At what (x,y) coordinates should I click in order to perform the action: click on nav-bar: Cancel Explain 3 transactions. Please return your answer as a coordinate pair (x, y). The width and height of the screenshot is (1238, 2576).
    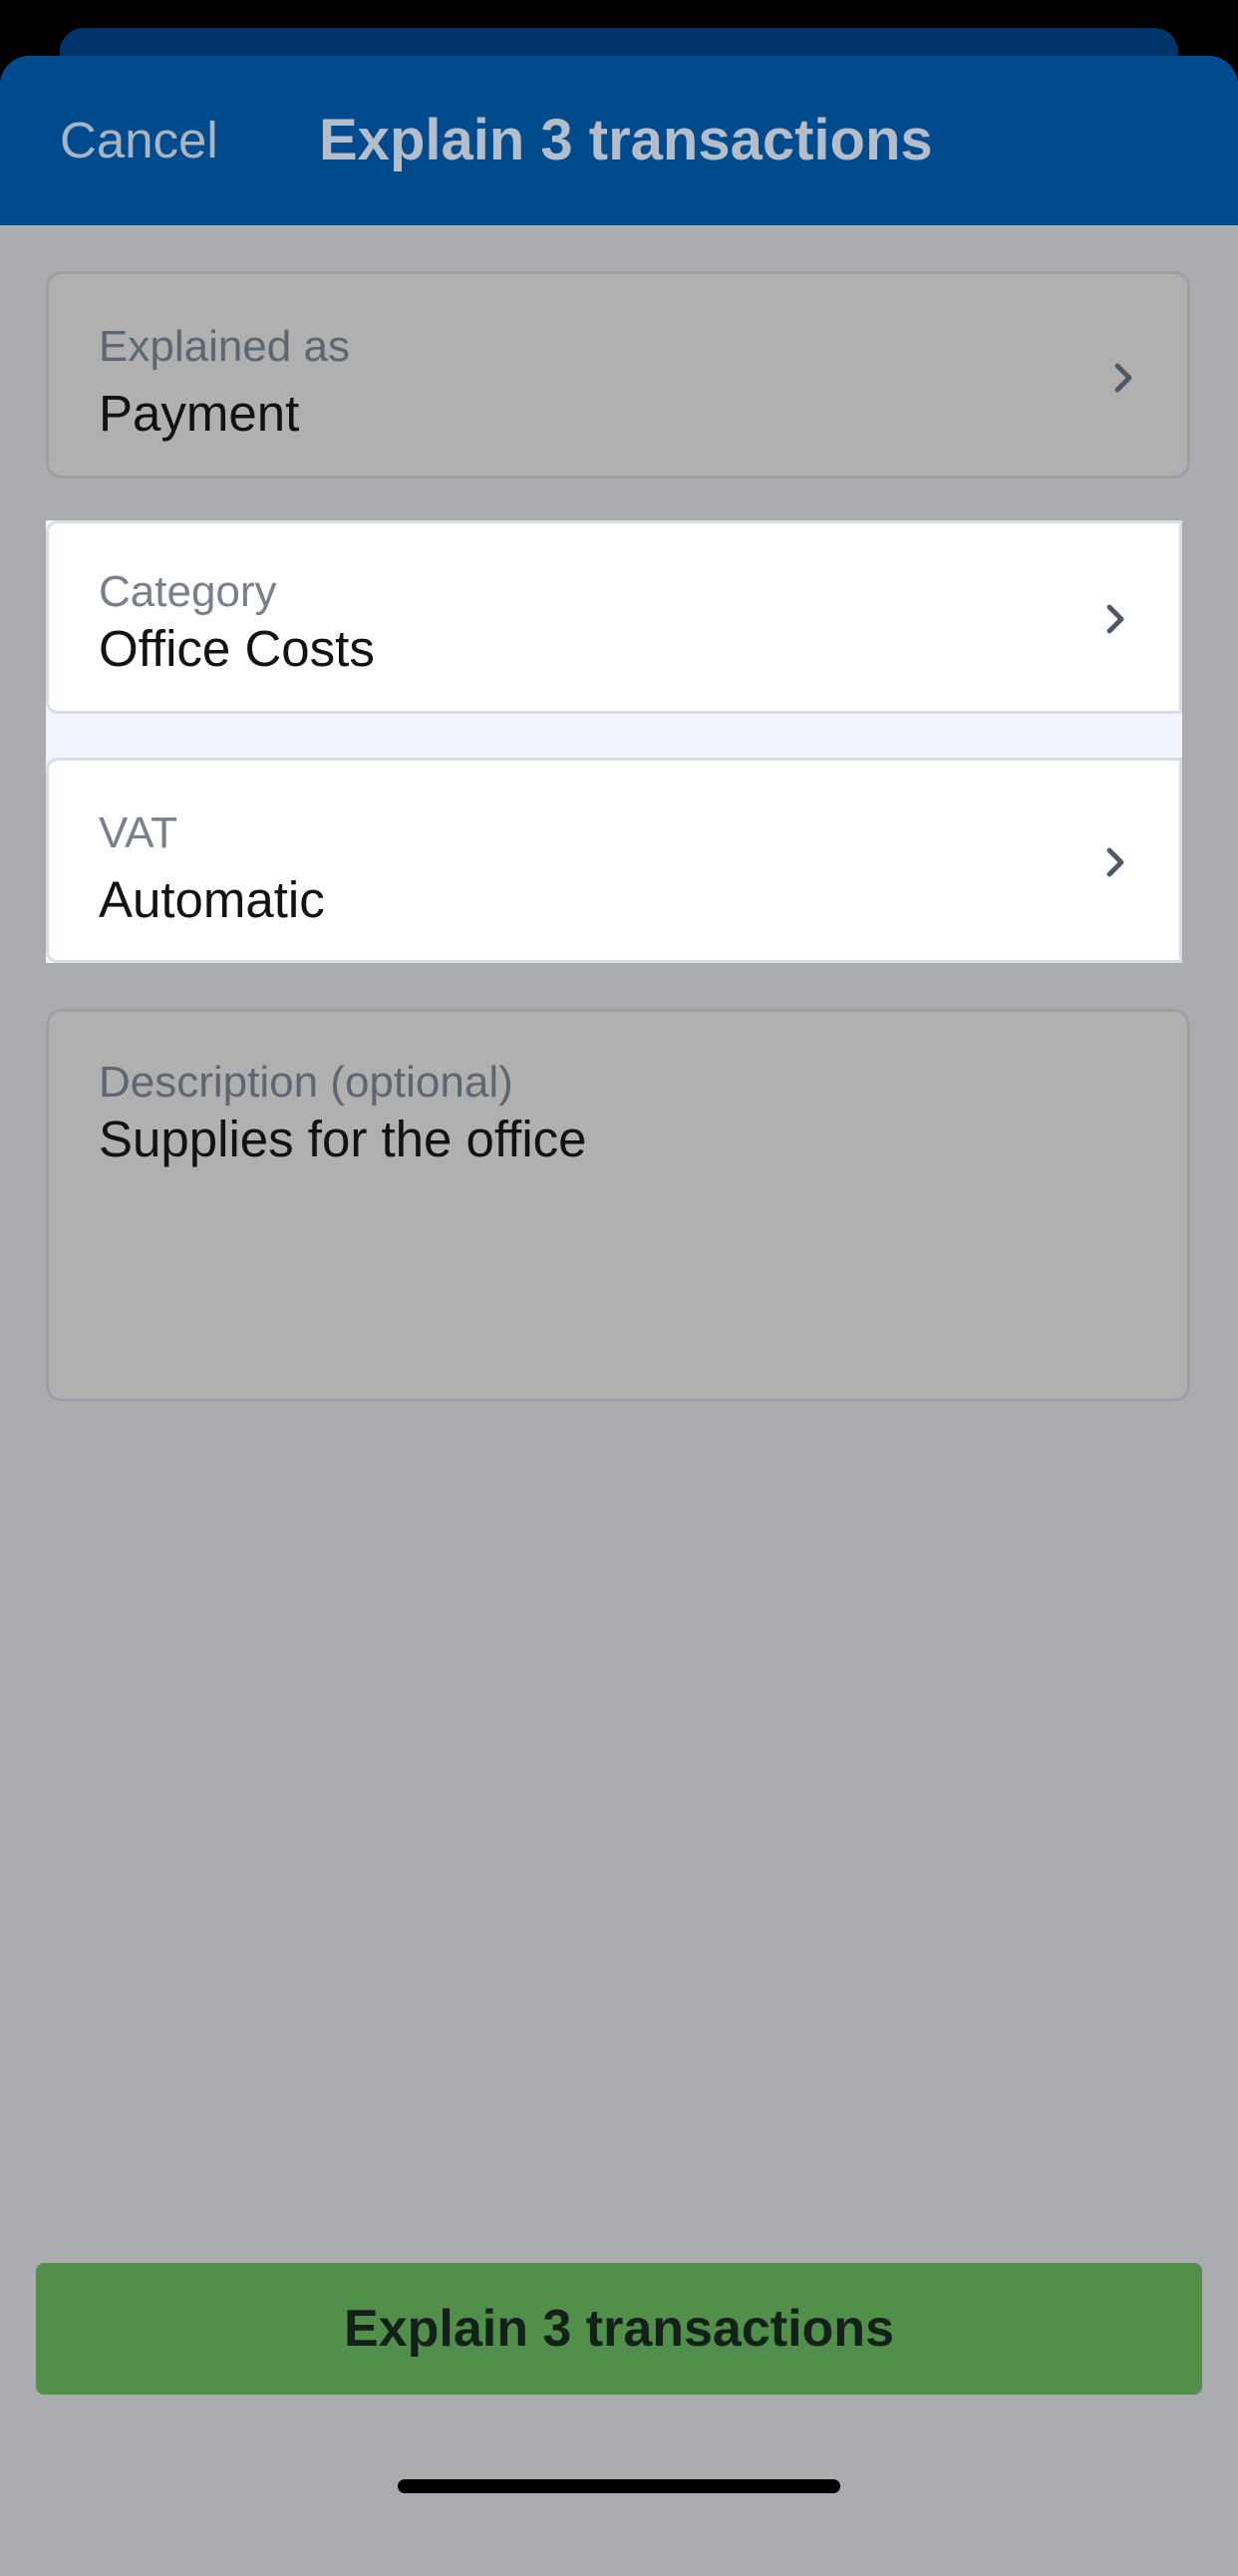
    Looking at the image, I should click on (619, 140).